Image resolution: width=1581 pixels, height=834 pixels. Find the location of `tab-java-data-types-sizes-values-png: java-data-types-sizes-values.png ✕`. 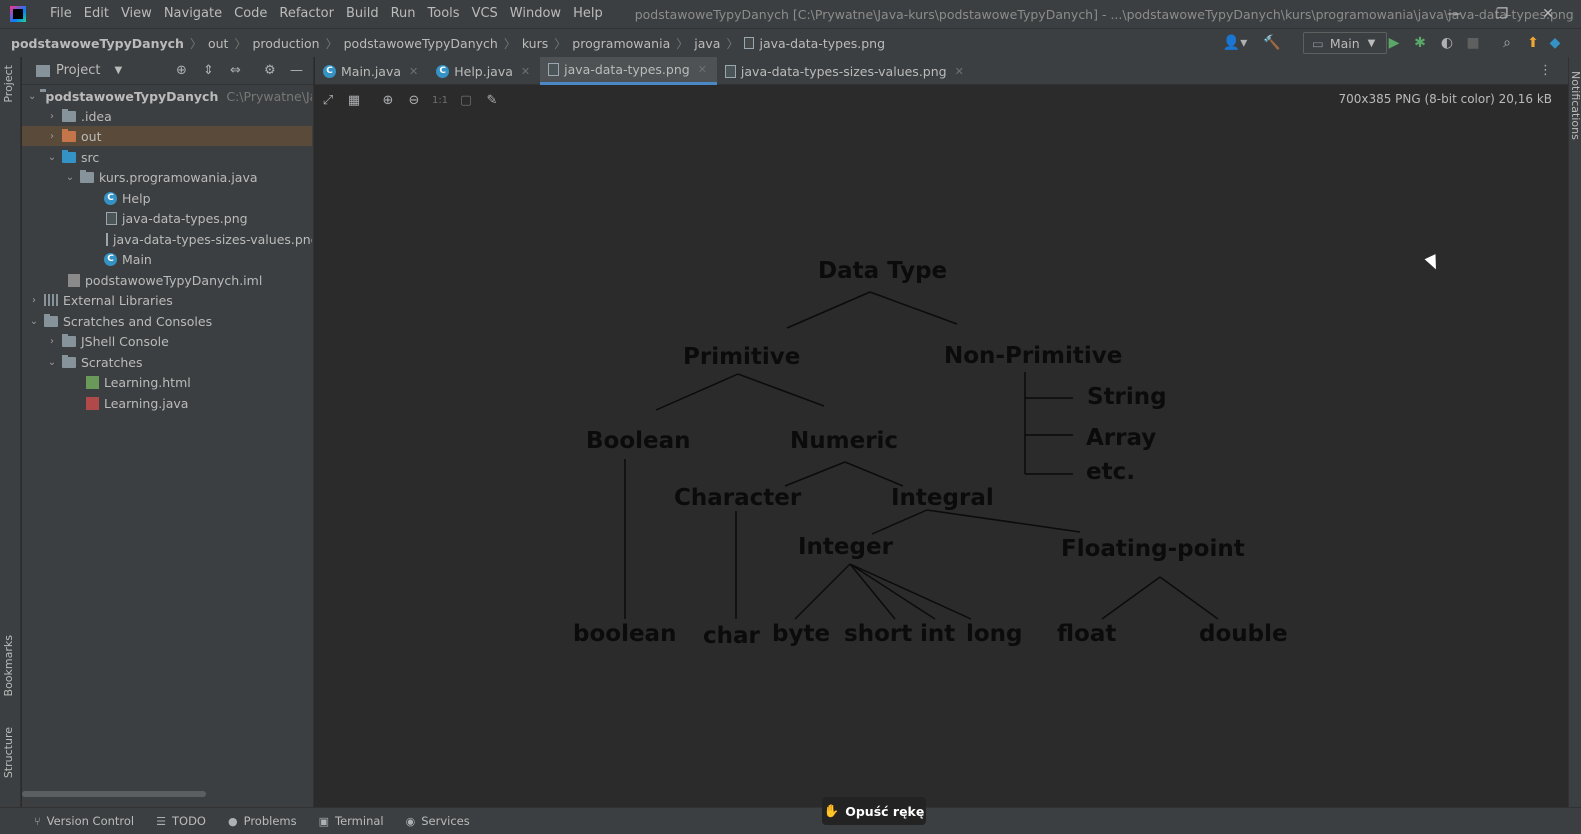

tab-java-data-types-sizes-values-png: java-data-types-sizes-values.png ✕ is located at coordinates (845, 71).